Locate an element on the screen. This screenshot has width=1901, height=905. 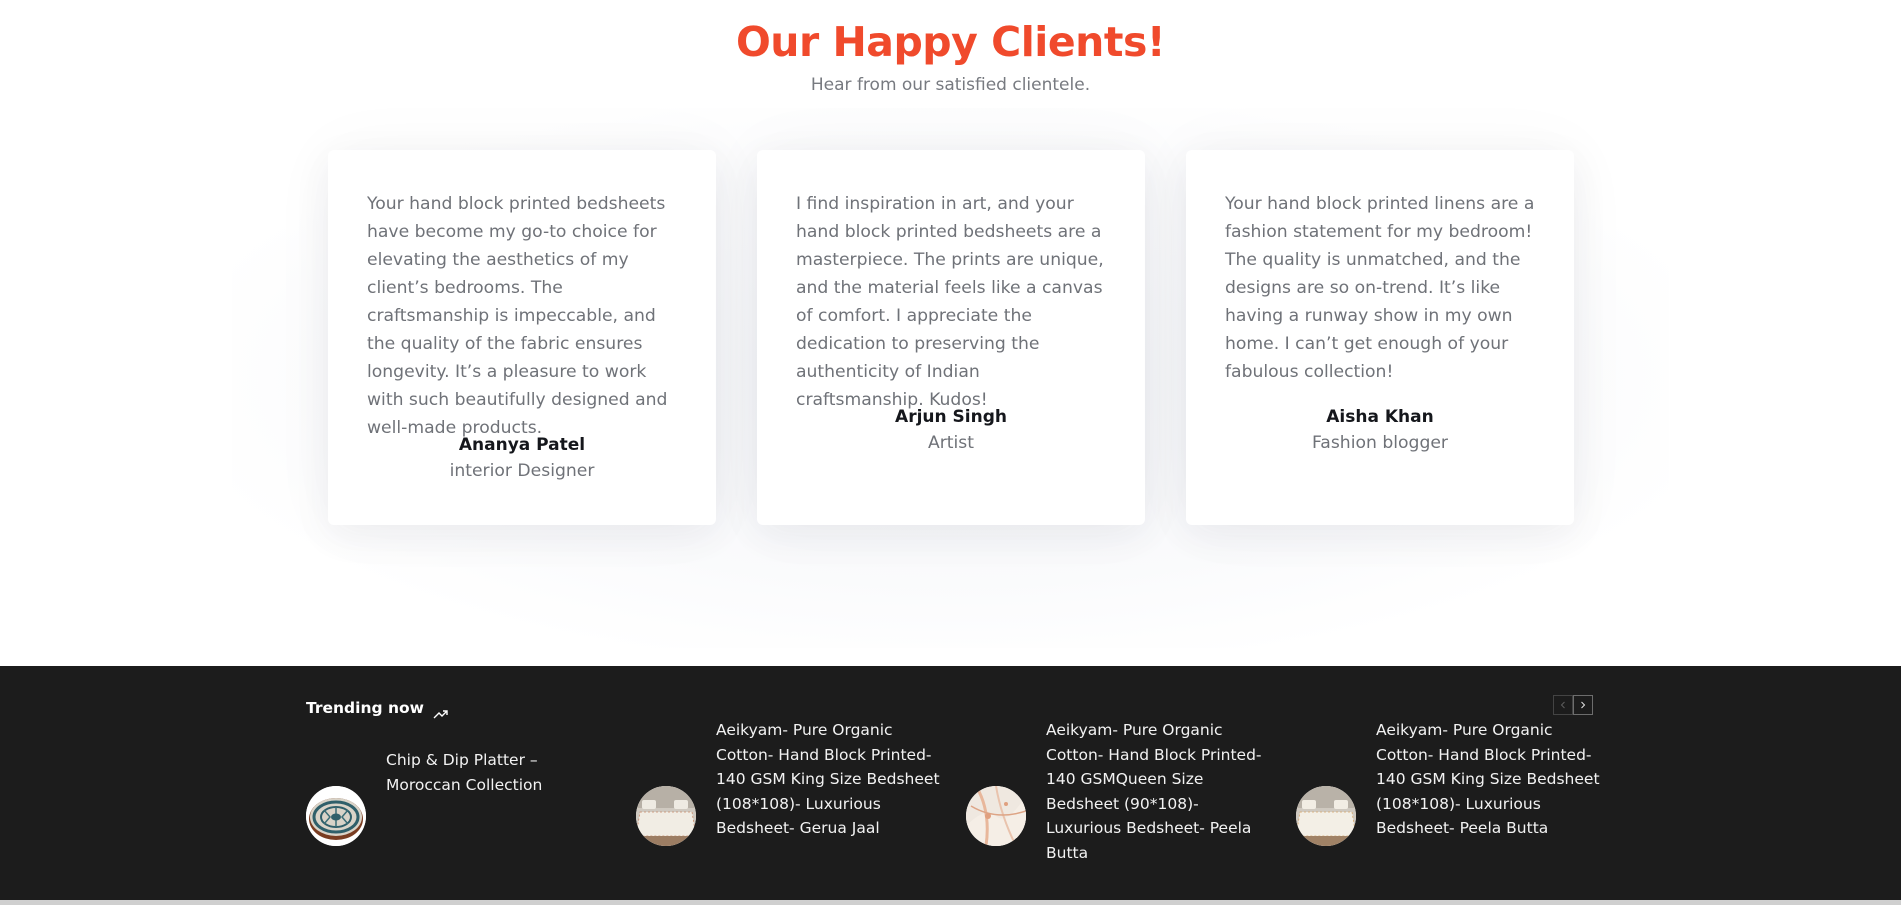
testimonial-author-name: Arjun Singh is located at coordinates (951, 417).